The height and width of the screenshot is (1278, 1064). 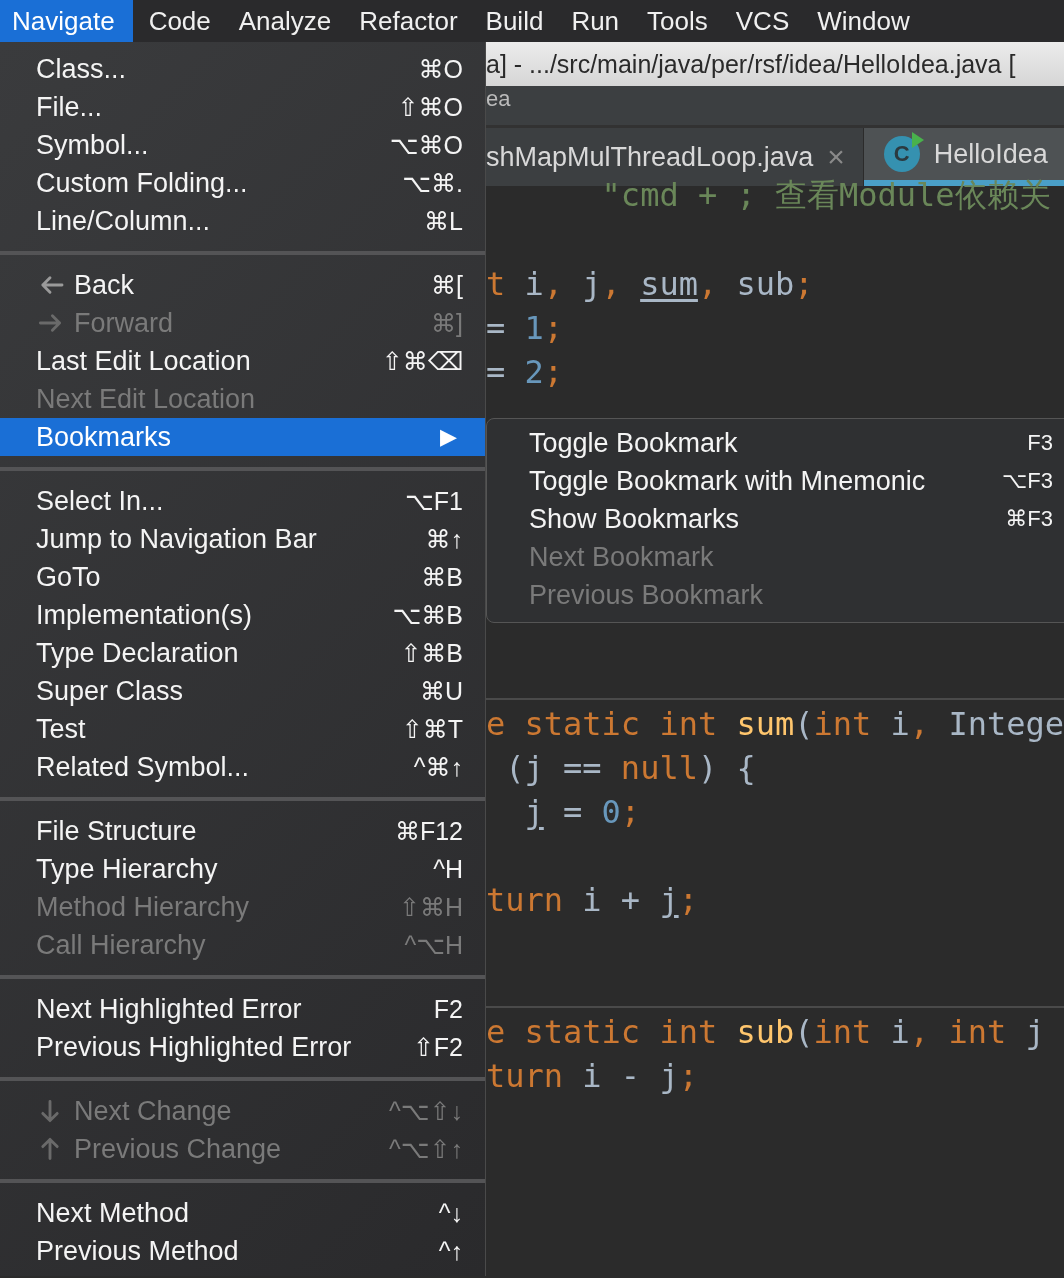 What do you see at coordinates (863, 21) in the screenshot?
I see `menu-bar-item: Window` at bounding box center [863, 21].